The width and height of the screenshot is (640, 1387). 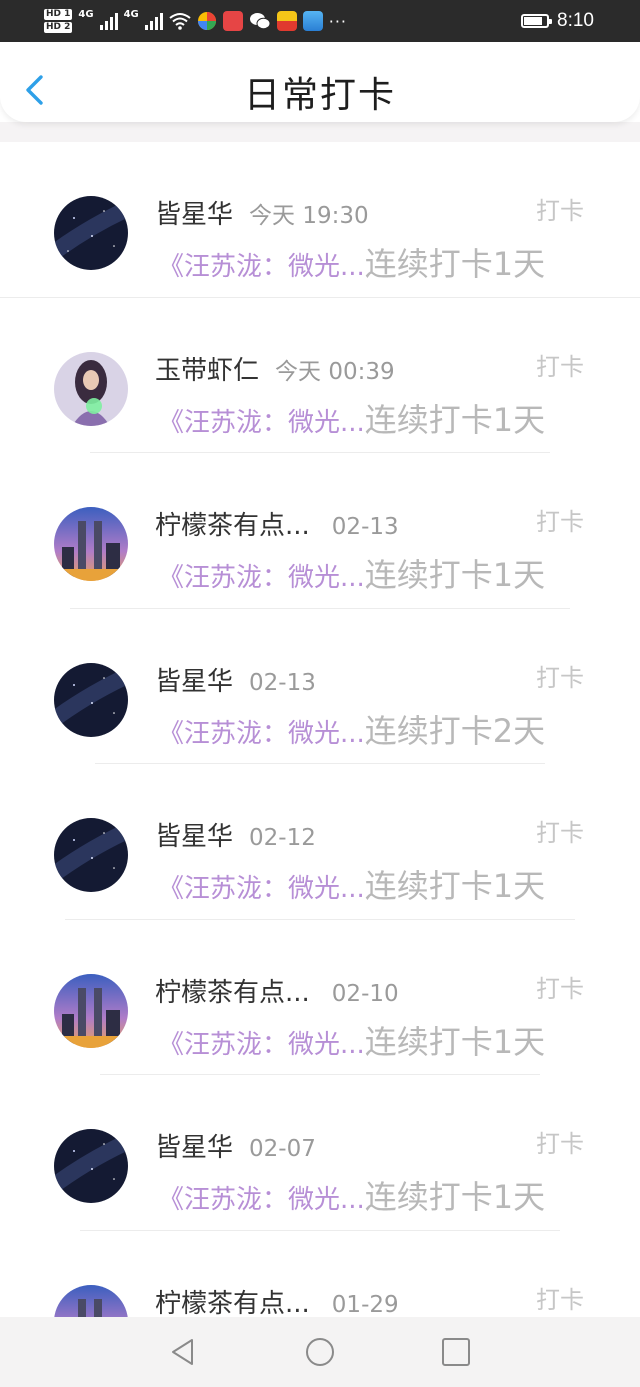 What do you see at coordinates (58, 27) in the screenshot?
I see `hd2-badge: HD 2` at bounding box center [58, 27].